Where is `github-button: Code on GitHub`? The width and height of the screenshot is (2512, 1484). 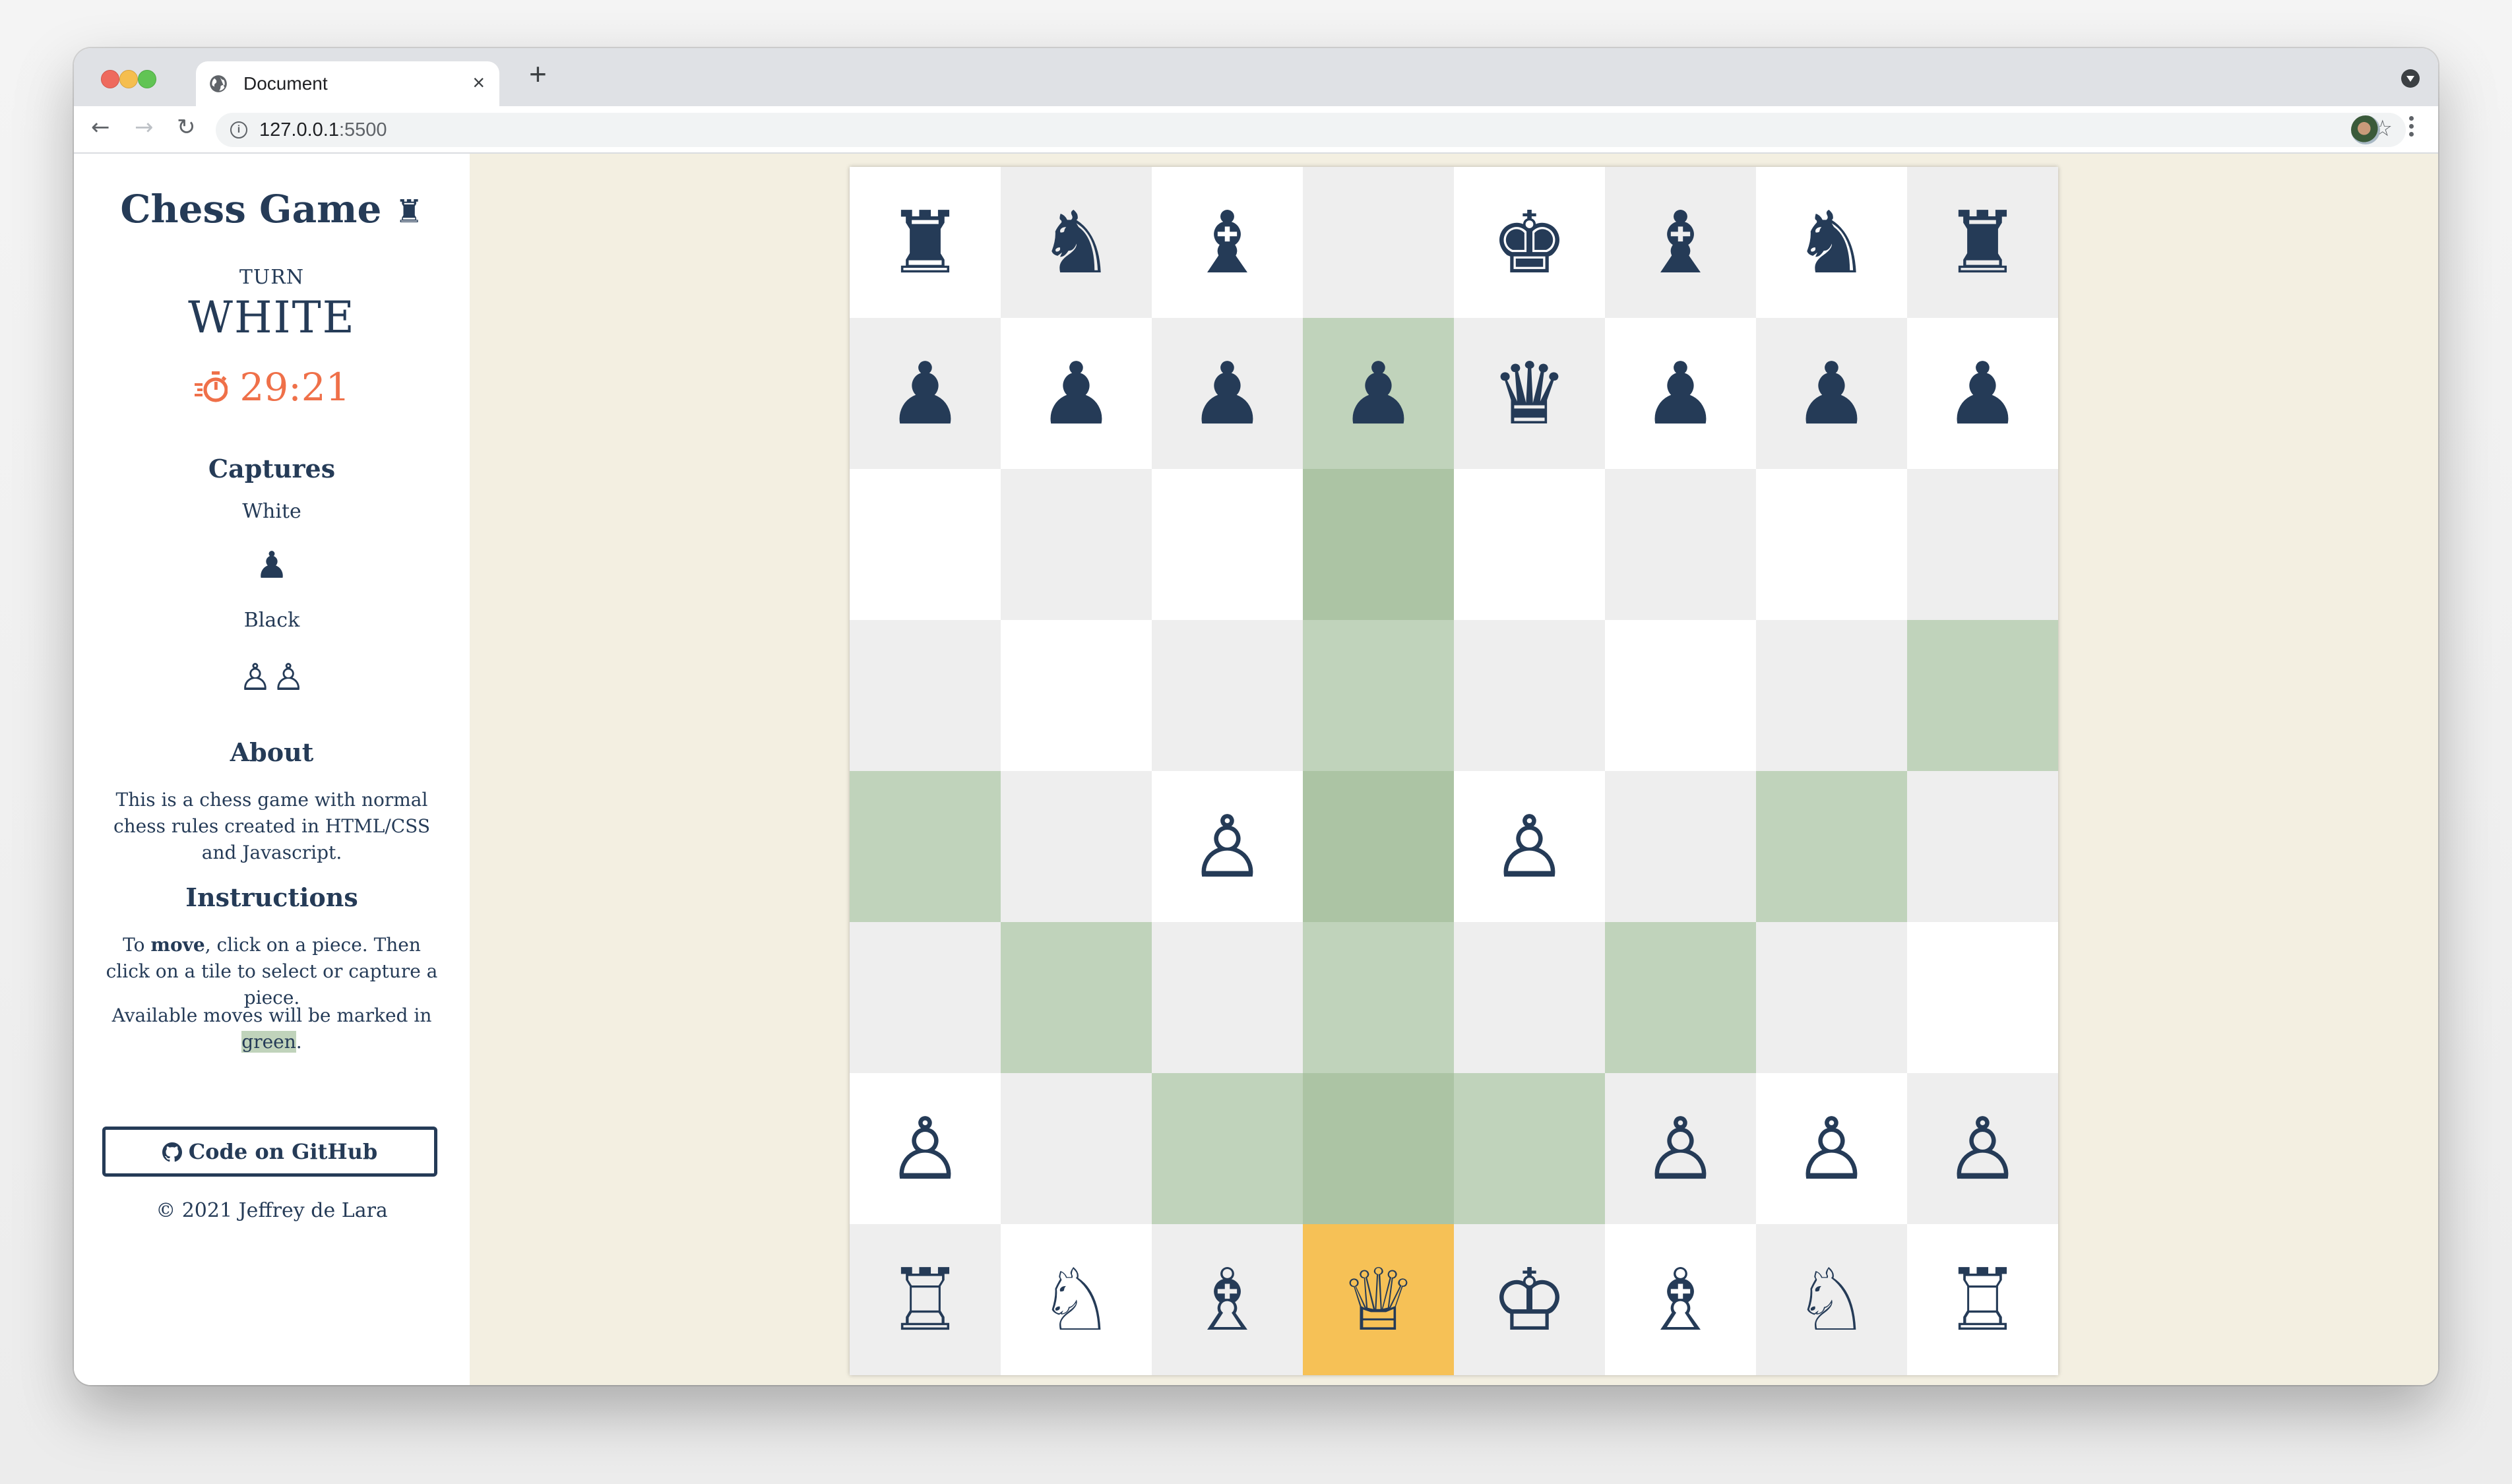 github-button: Code on GitHub is located at coordinates (269, 1152).